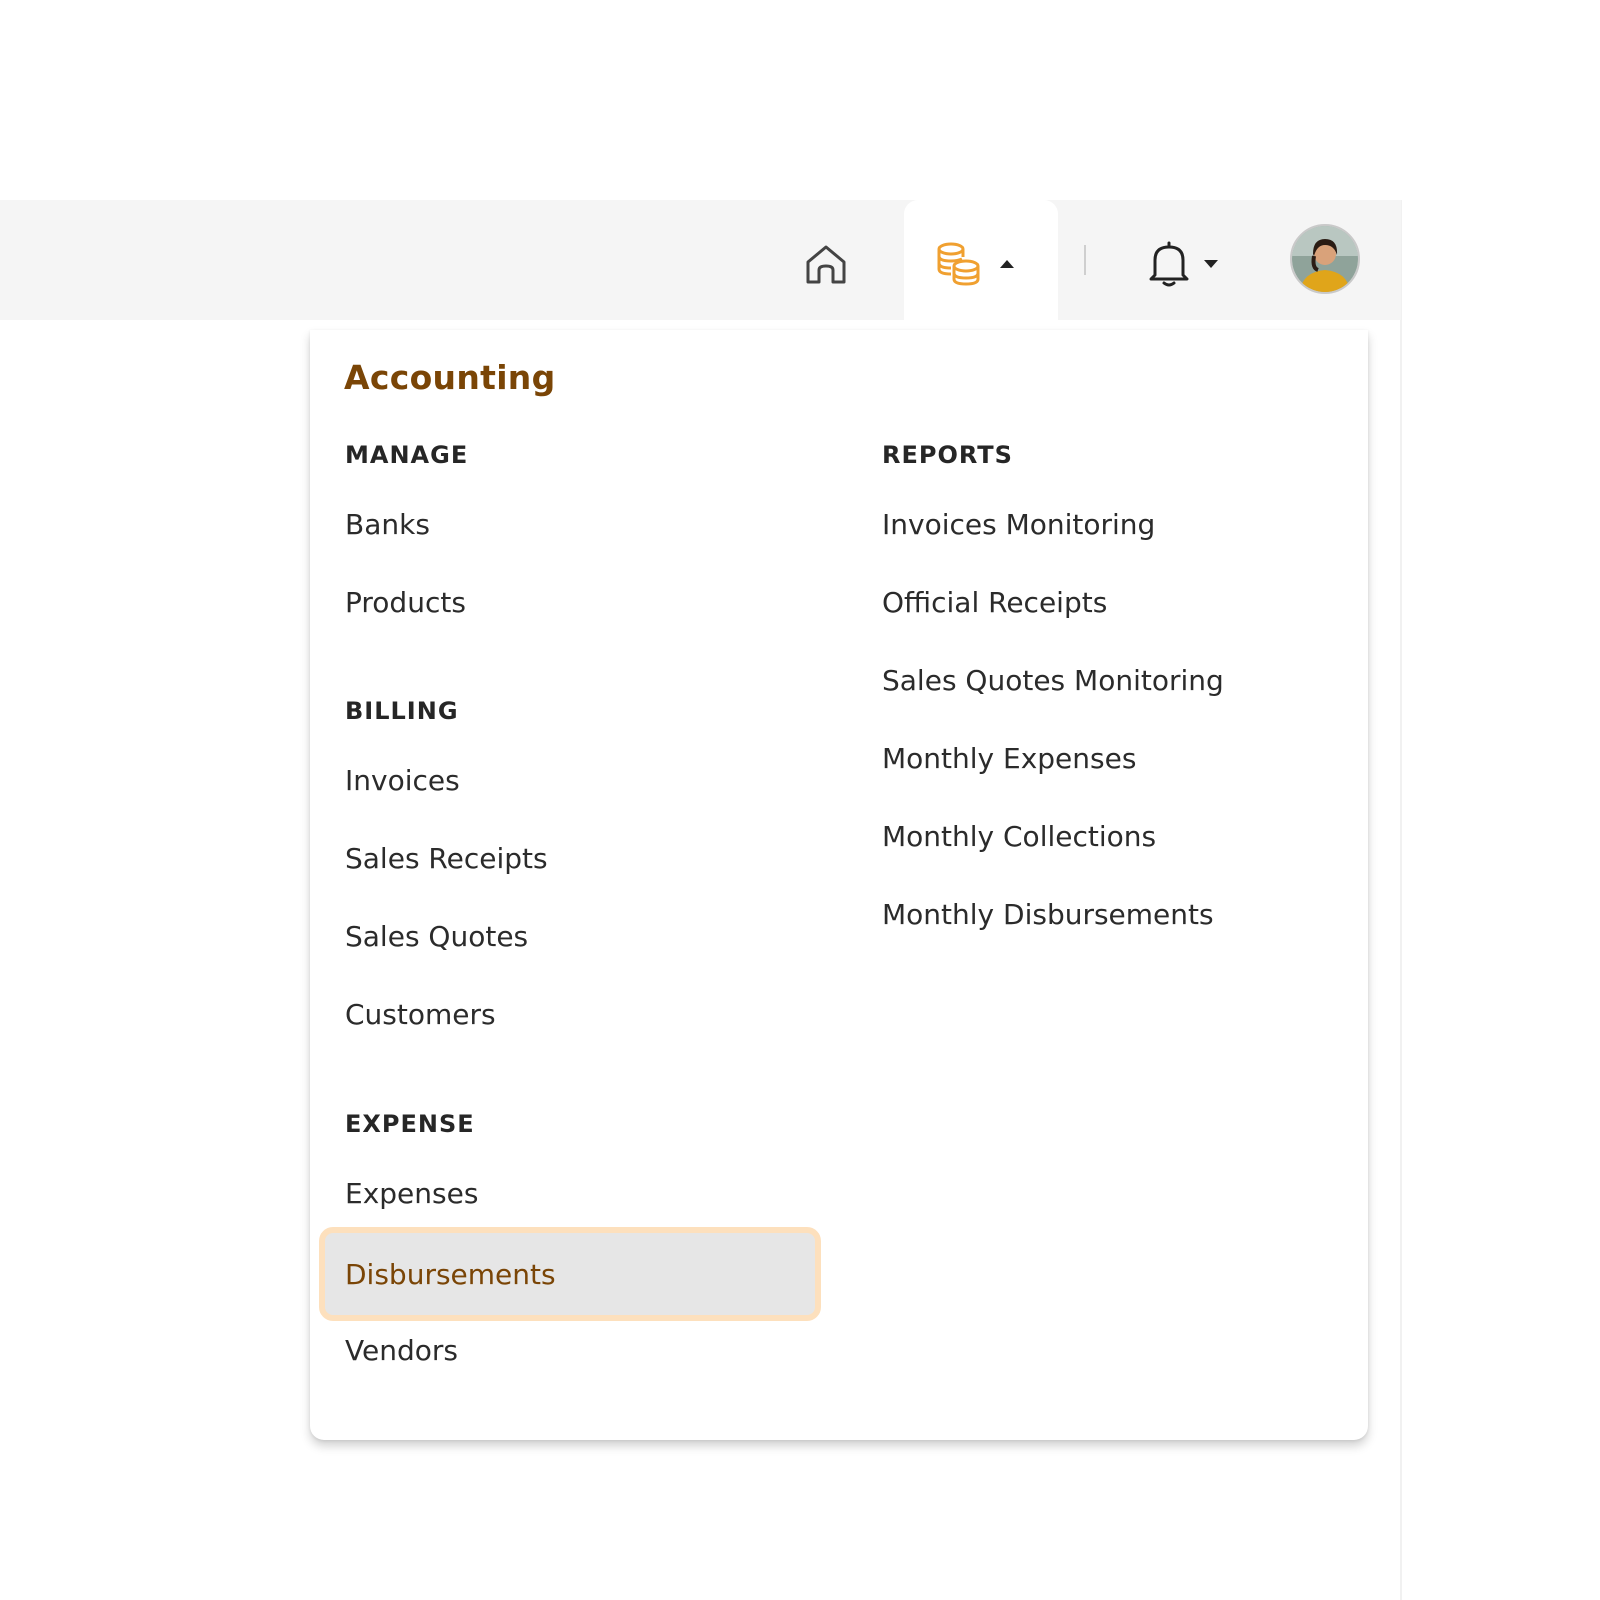 The height and width of the screenshot is (1600, 1600). Describe the element at coordinates (402, 711) in the screenshot. I see `section-heading-billing: BILLING` at that location.